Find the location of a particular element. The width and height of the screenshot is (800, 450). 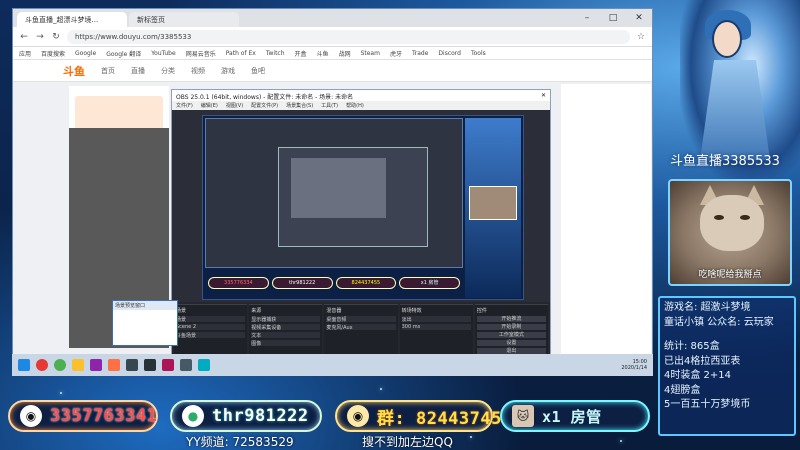

minimize-icon: – is located at coordinates (587, 18).